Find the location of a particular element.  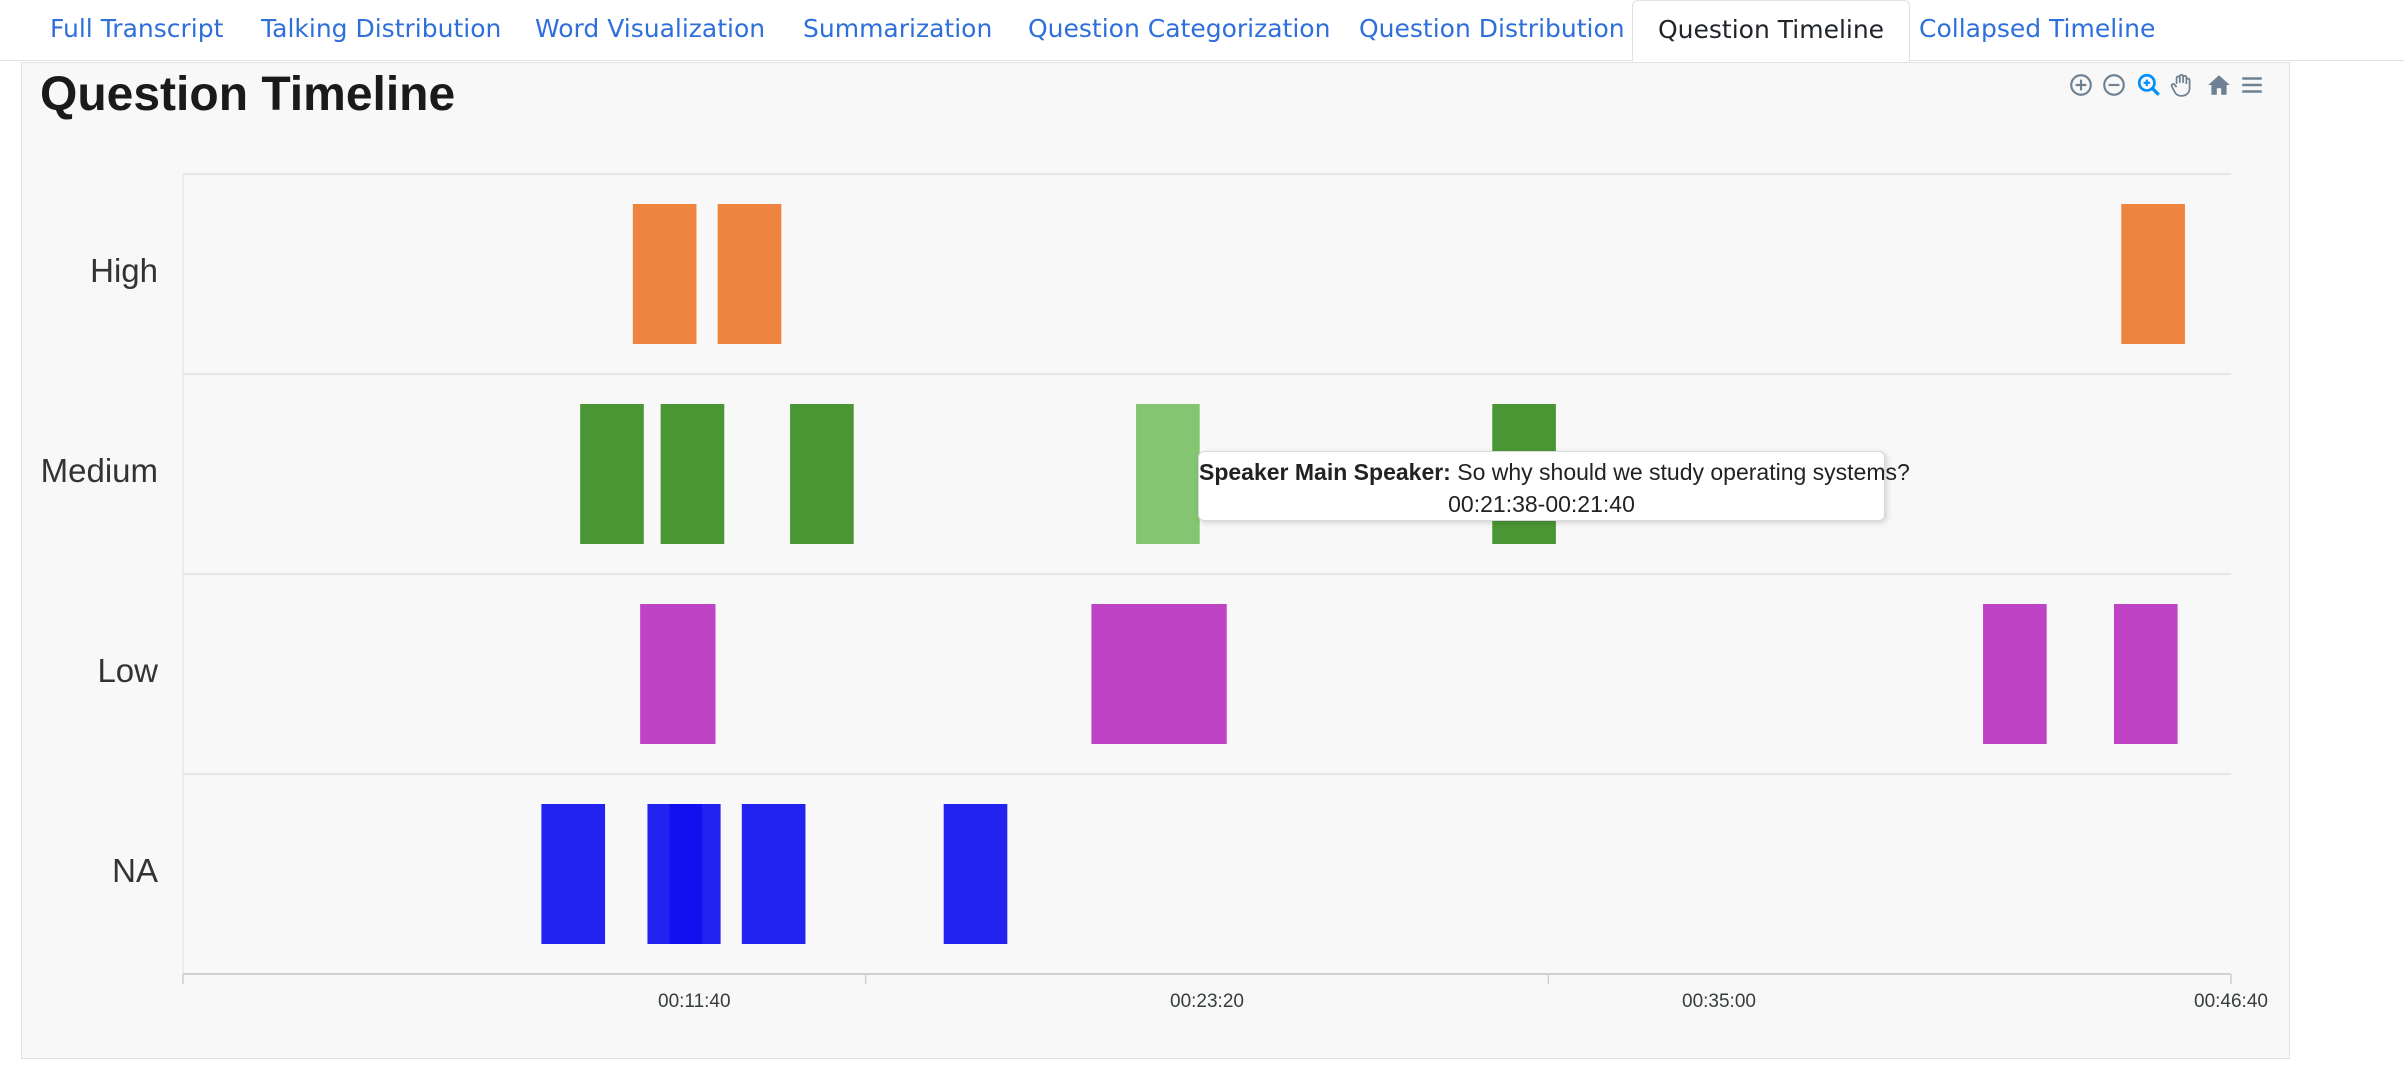

row-label-high: High is located at coordinates (124, 270).